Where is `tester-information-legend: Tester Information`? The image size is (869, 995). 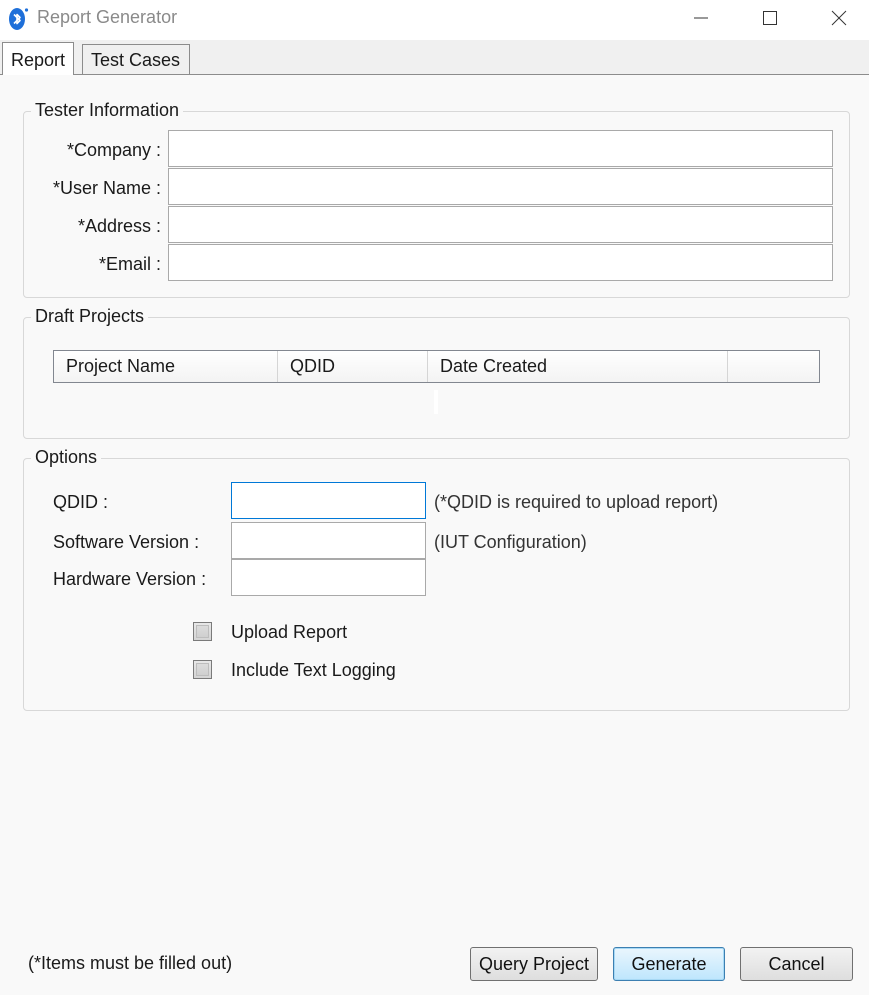
tester-information-legend: Tester Information is located at coordinates (107, 110).